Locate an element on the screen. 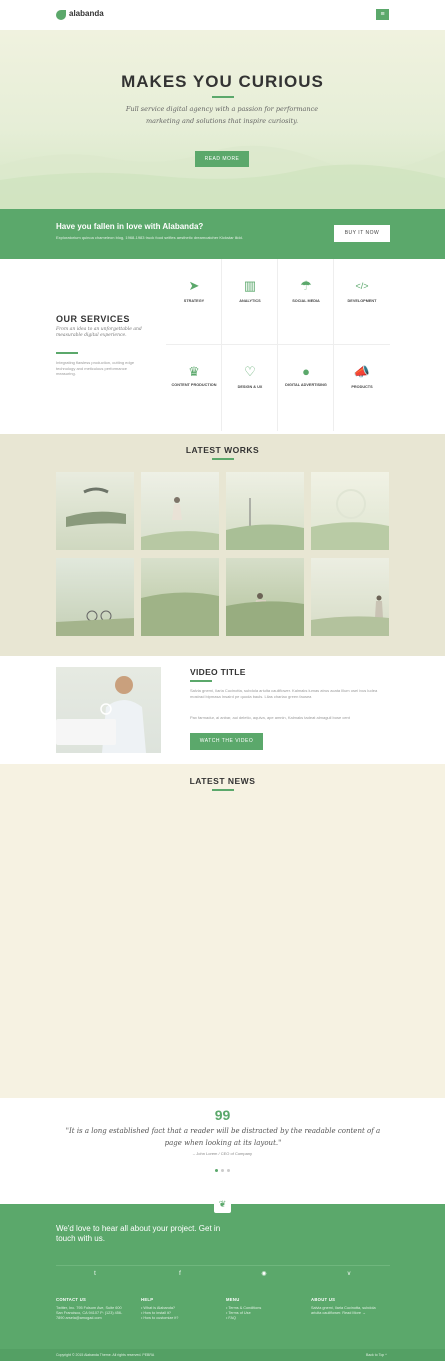  carousel-dot-active is located at coordinates (216, 1170).